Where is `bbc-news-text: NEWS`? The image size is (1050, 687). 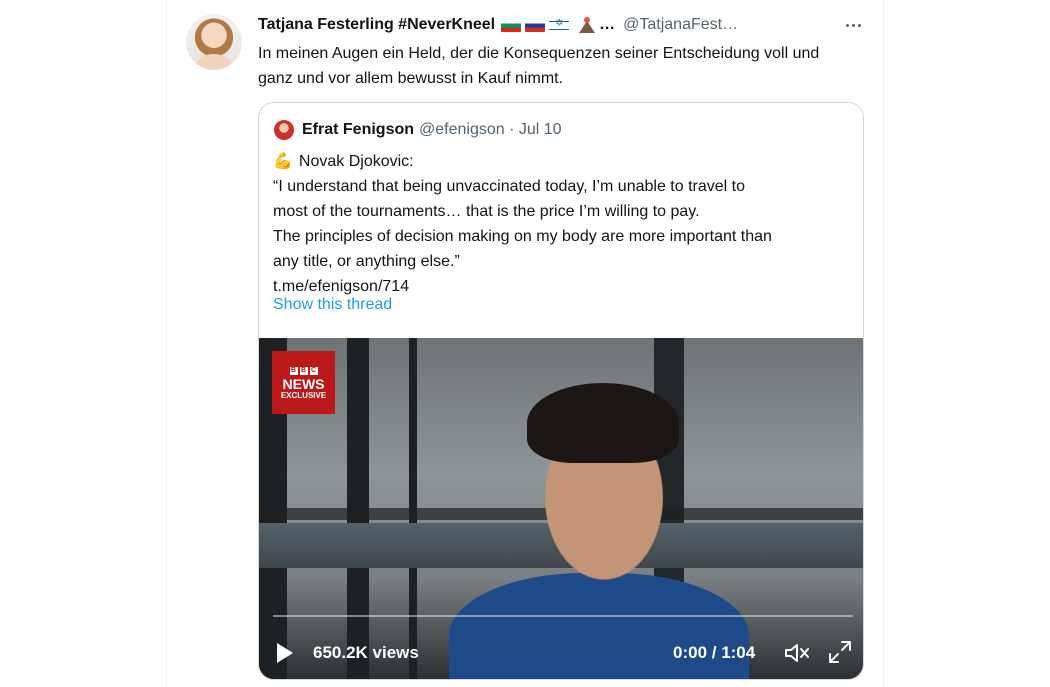
bbc-news-text: NEWS is located at coordinates (303, 384).